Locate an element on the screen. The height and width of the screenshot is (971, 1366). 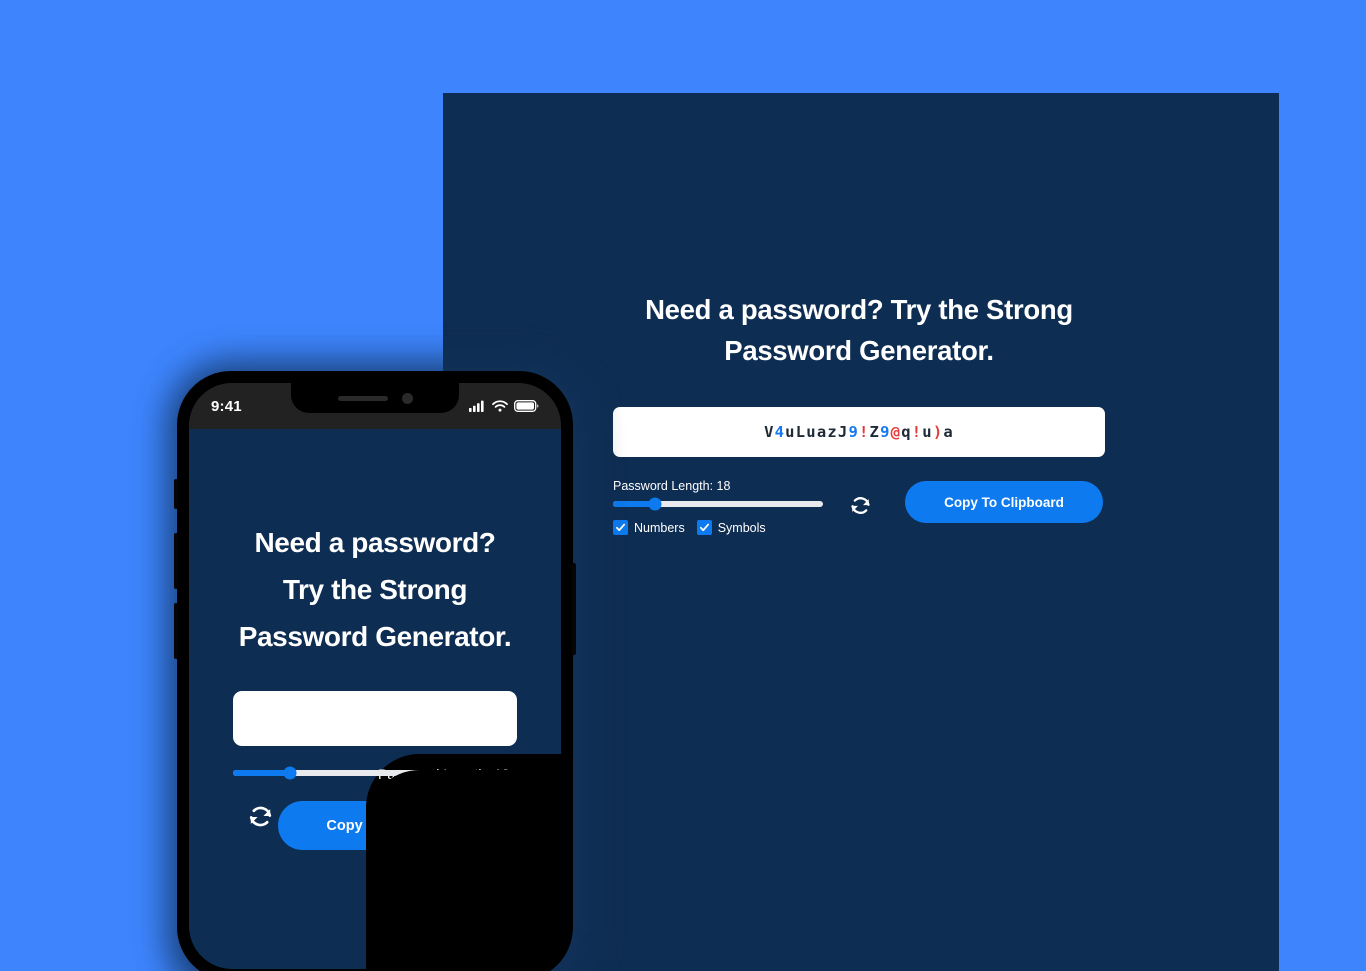
heading-line-2: Password Generator. is located at coordinates (859, 350).